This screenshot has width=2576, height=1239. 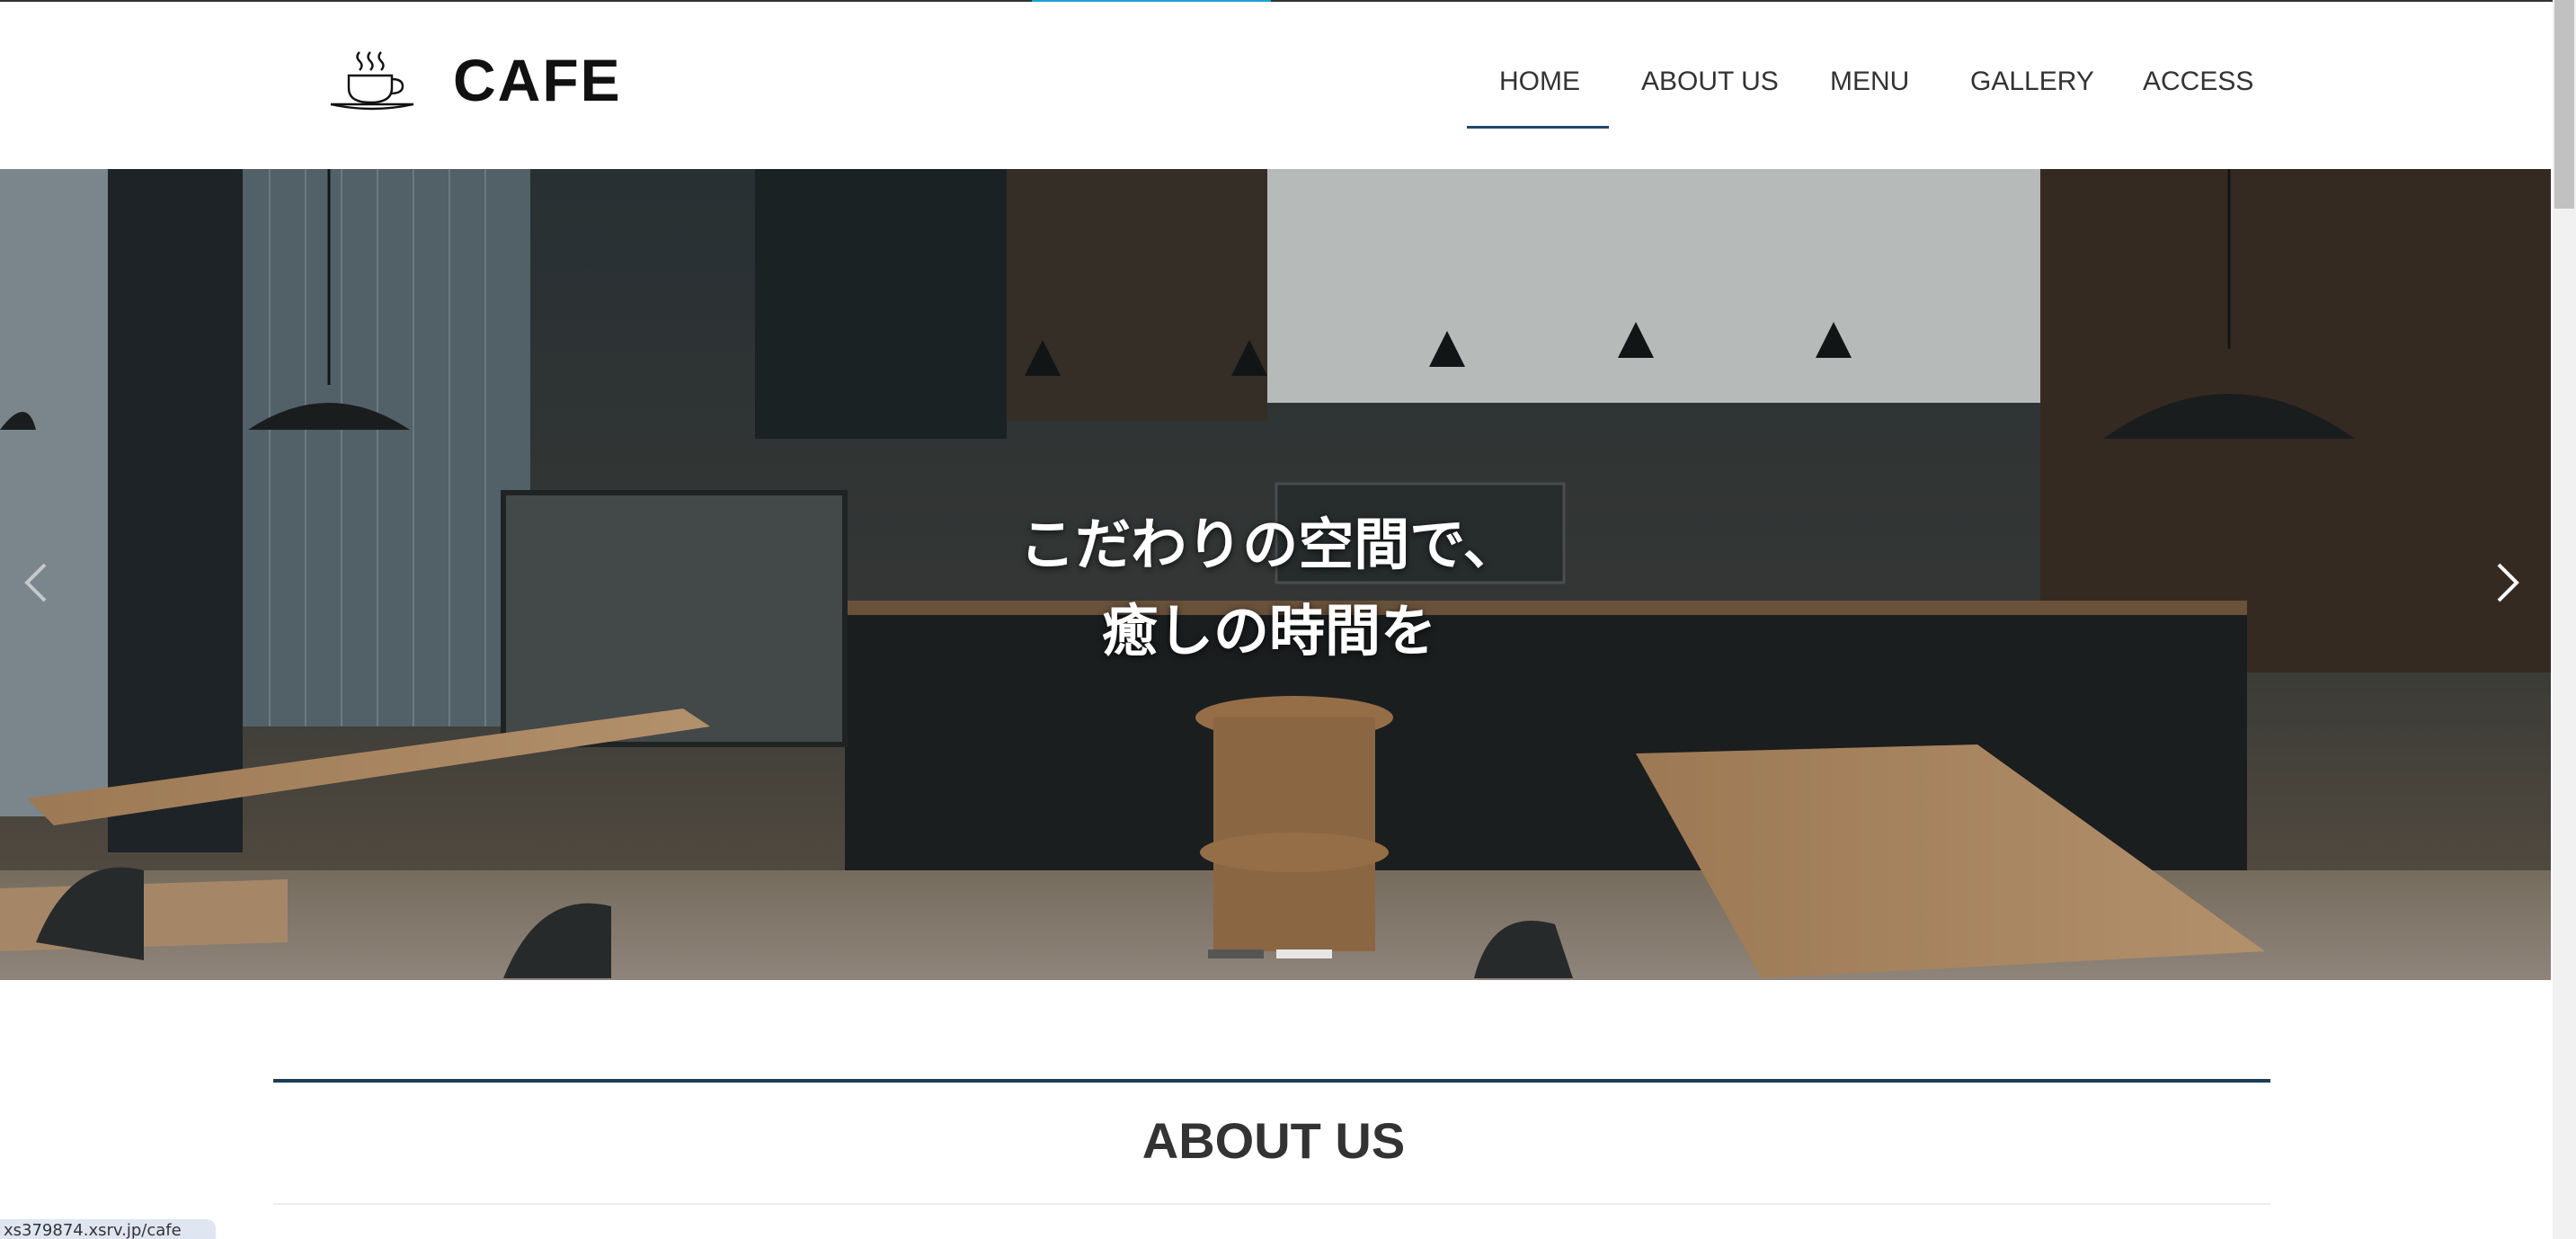 I want to click on nav-home: HOME, so click(x=1539, y=82).